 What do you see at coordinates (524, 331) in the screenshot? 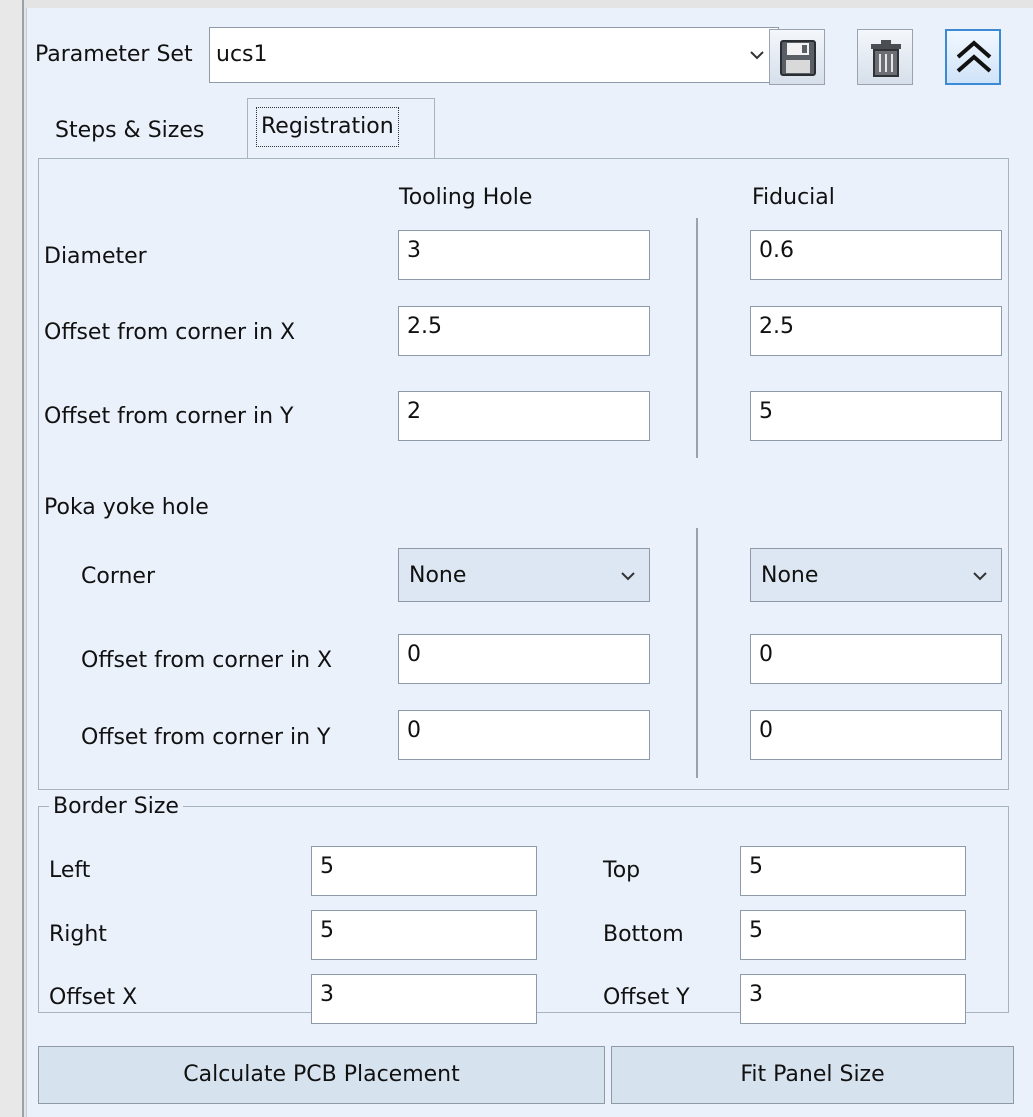
I see `tooling-offset-x-input: 2.5` at bounding box center [524, 331].